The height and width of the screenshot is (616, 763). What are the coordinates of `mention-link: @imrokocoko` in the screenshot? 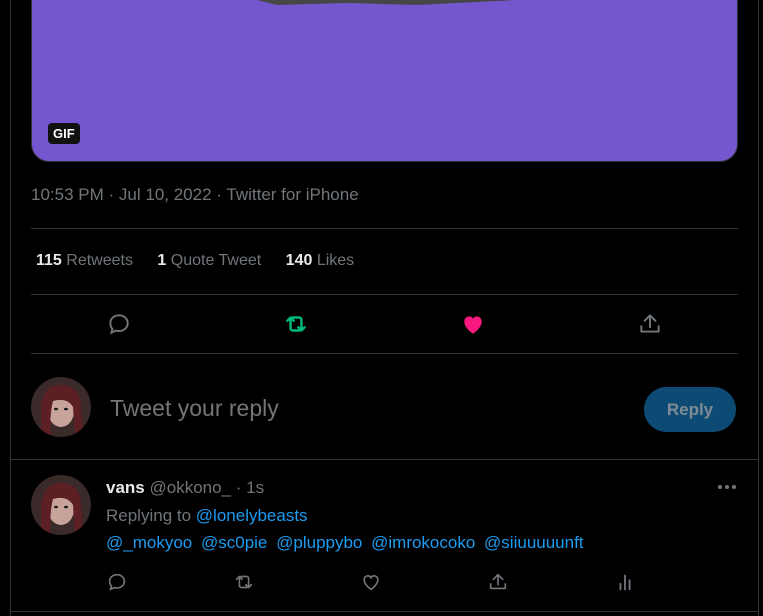 It's located at (423, 542).